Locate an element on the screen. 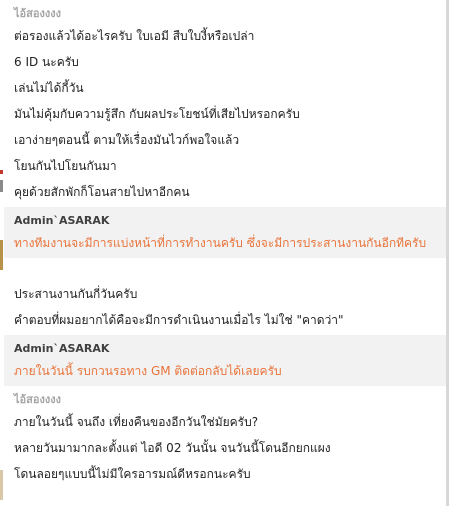  chat-message: เล่นไม่ได้กี้วัน is located at coordinates (49, 88).